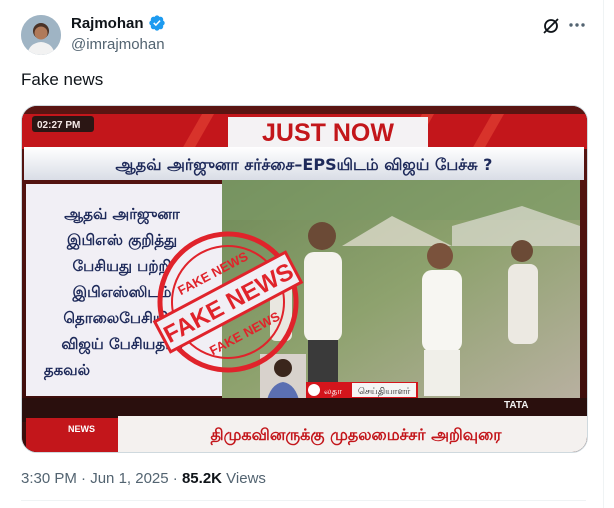 The width and height of the screenshot is (614, 508). Describe the element at coordinates (157, 23) in the screenshot. I see `verified-badge-icon` at that location.